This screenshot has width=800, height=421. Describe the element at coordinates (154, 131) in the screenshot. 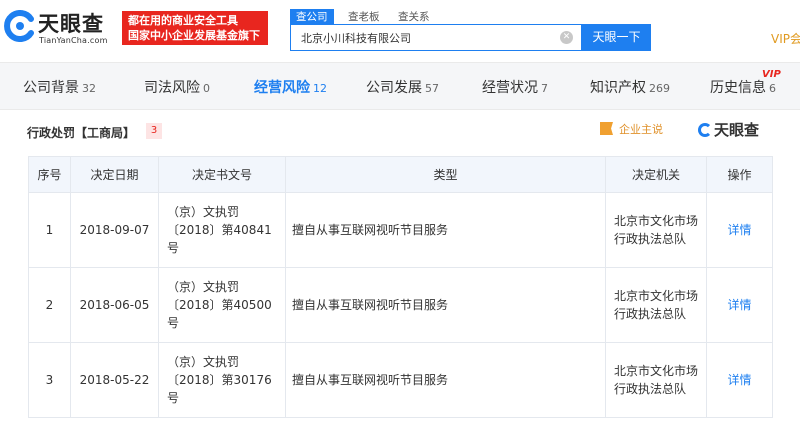

I see `section-count-badge: 3` at that location.